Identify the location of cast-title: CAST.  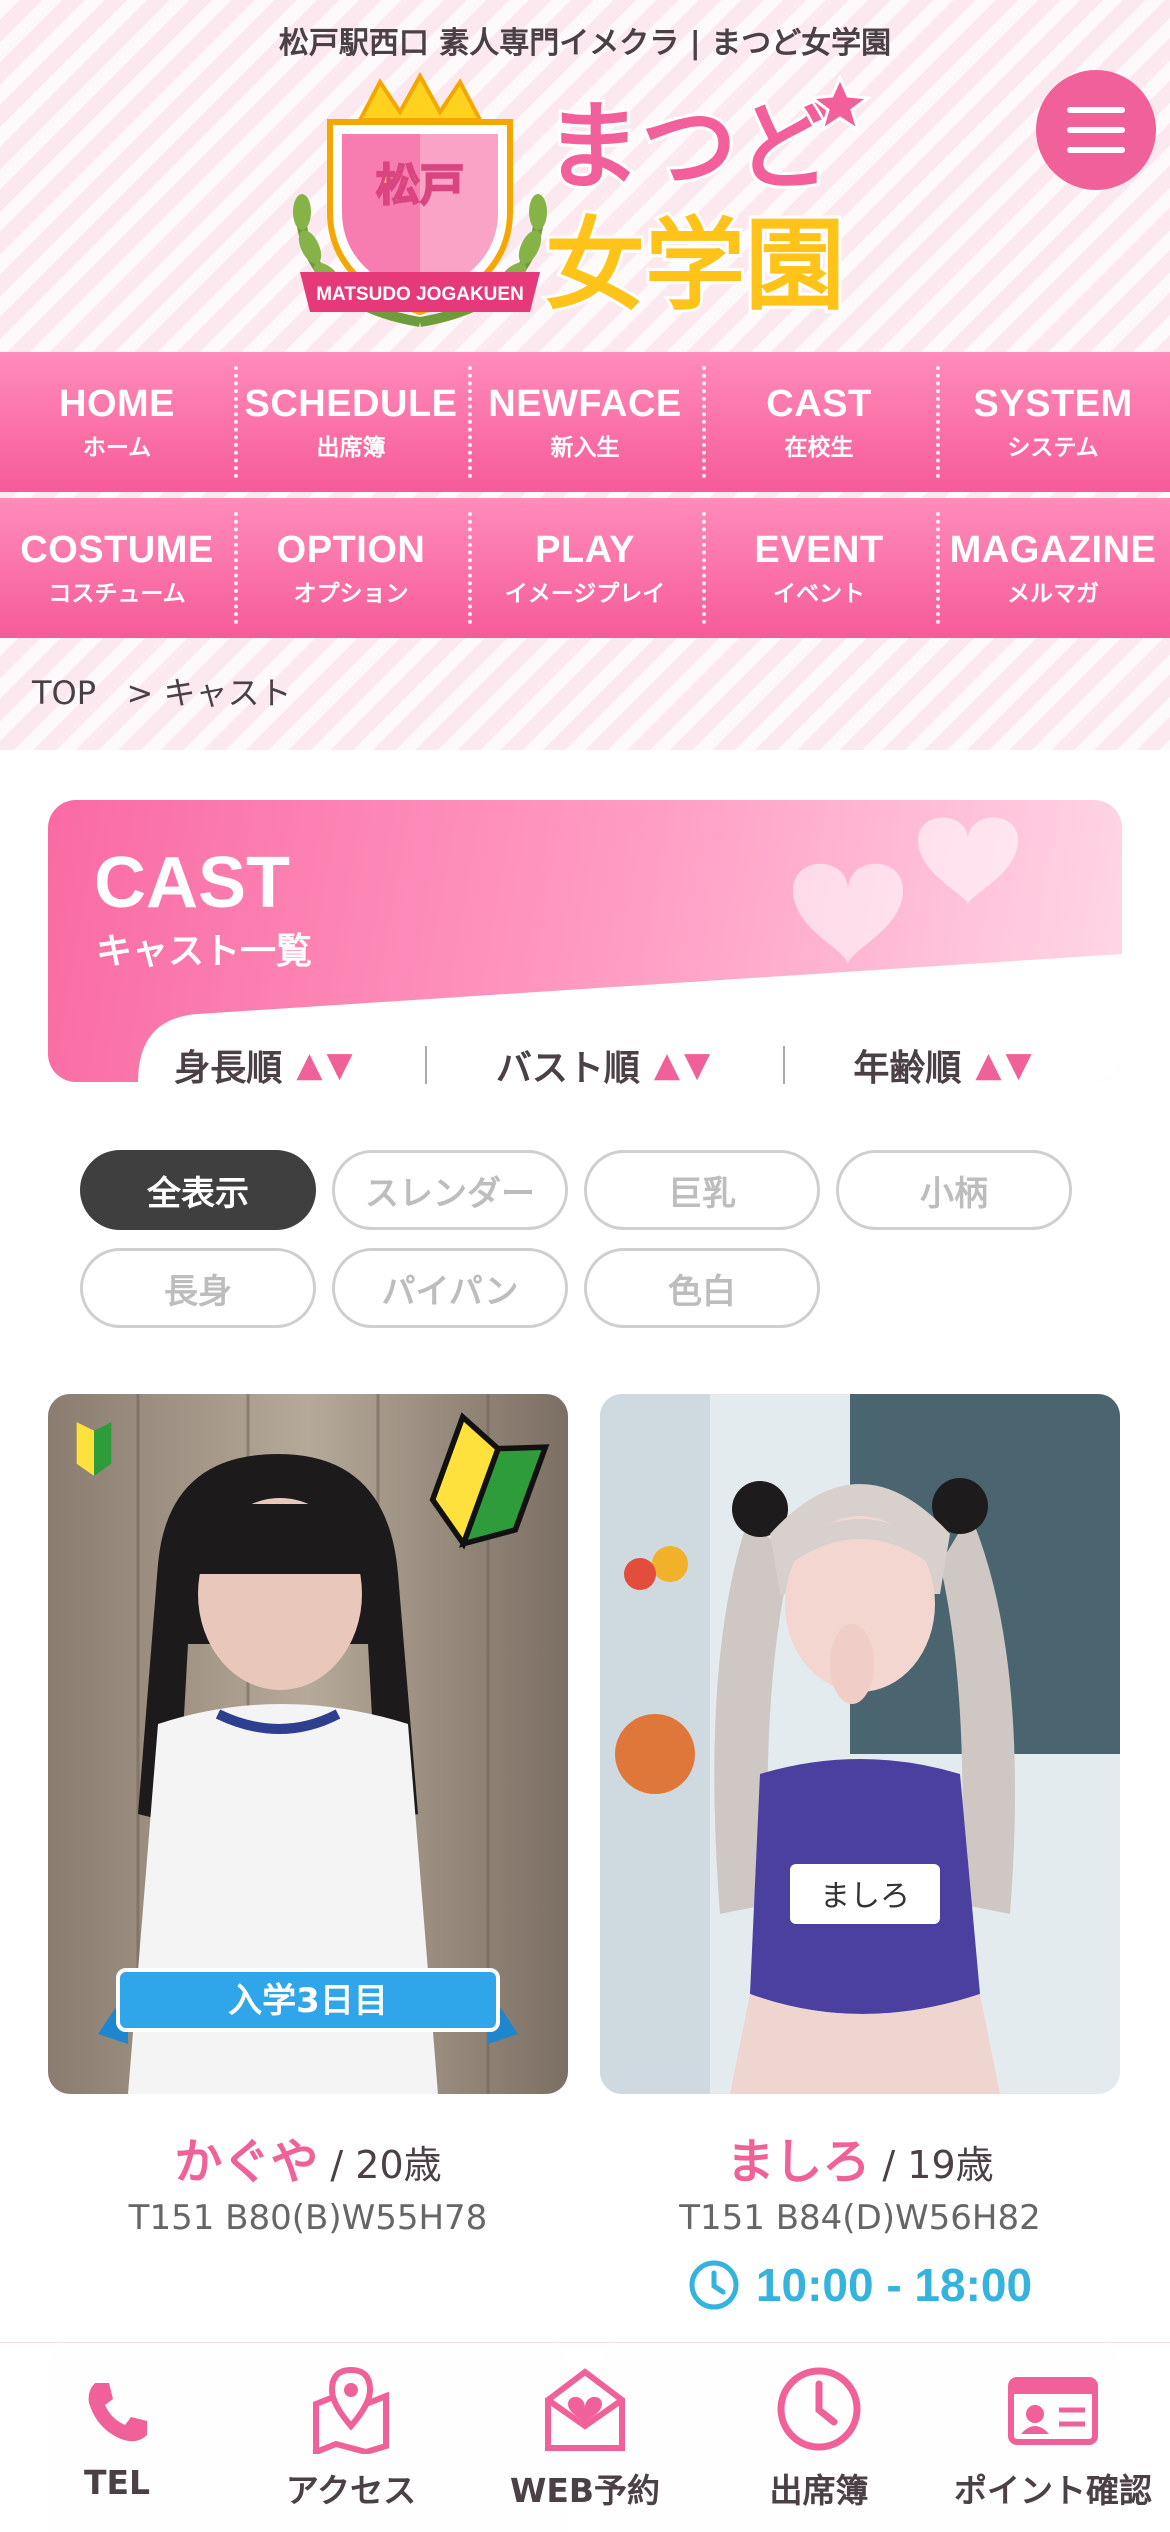
(192, 883).